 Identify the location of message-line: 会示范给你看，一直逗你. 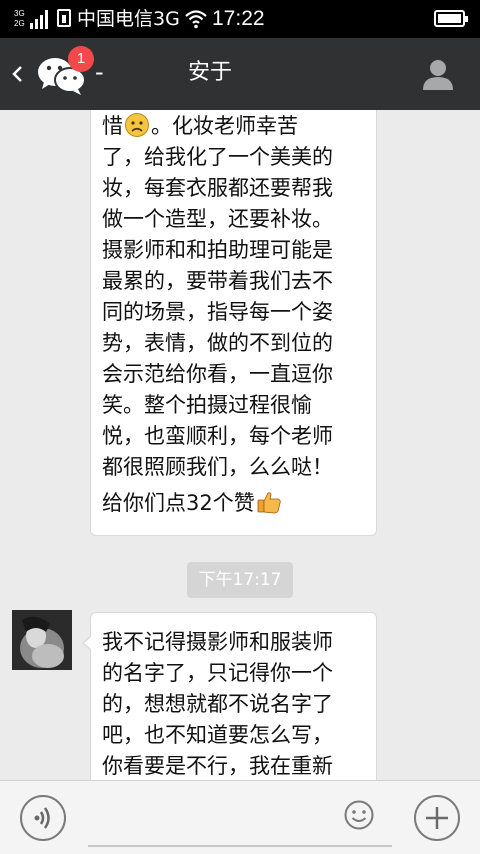
(217, 374).